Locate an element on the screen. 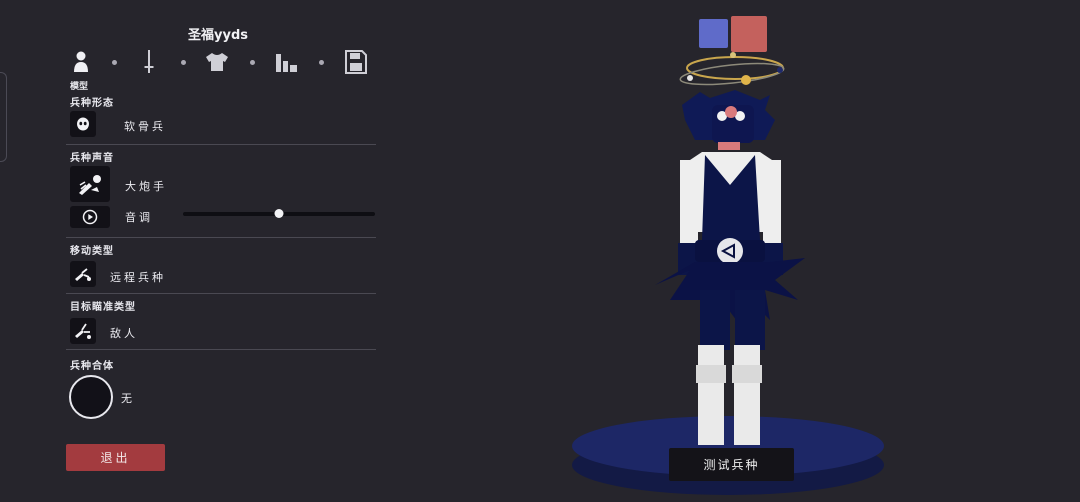  tab-model is located at coordinates (81, 62).